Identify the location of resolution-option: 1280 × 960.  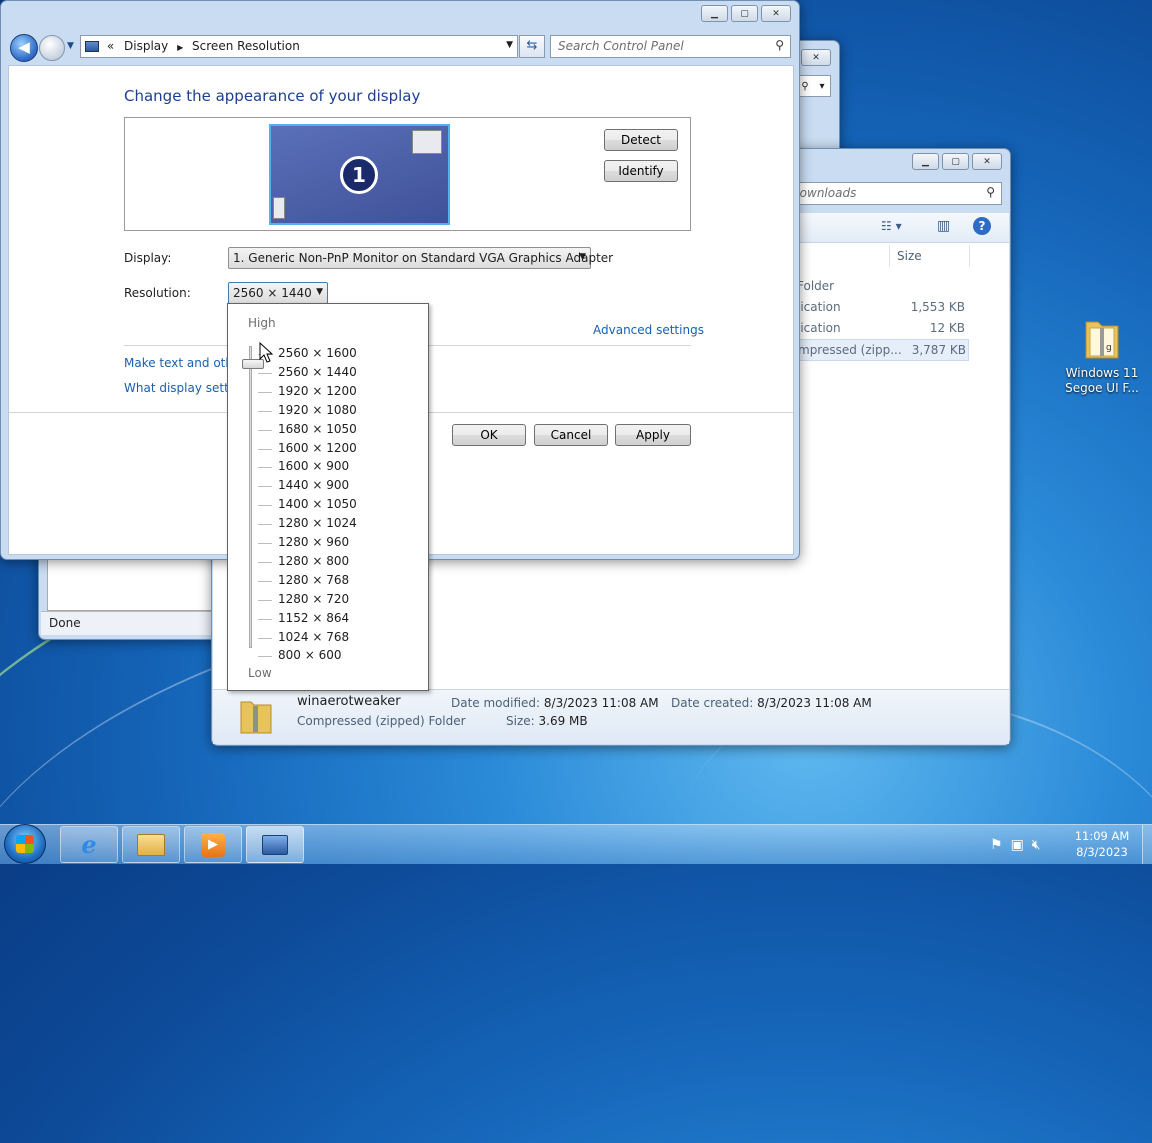
(313, 542).